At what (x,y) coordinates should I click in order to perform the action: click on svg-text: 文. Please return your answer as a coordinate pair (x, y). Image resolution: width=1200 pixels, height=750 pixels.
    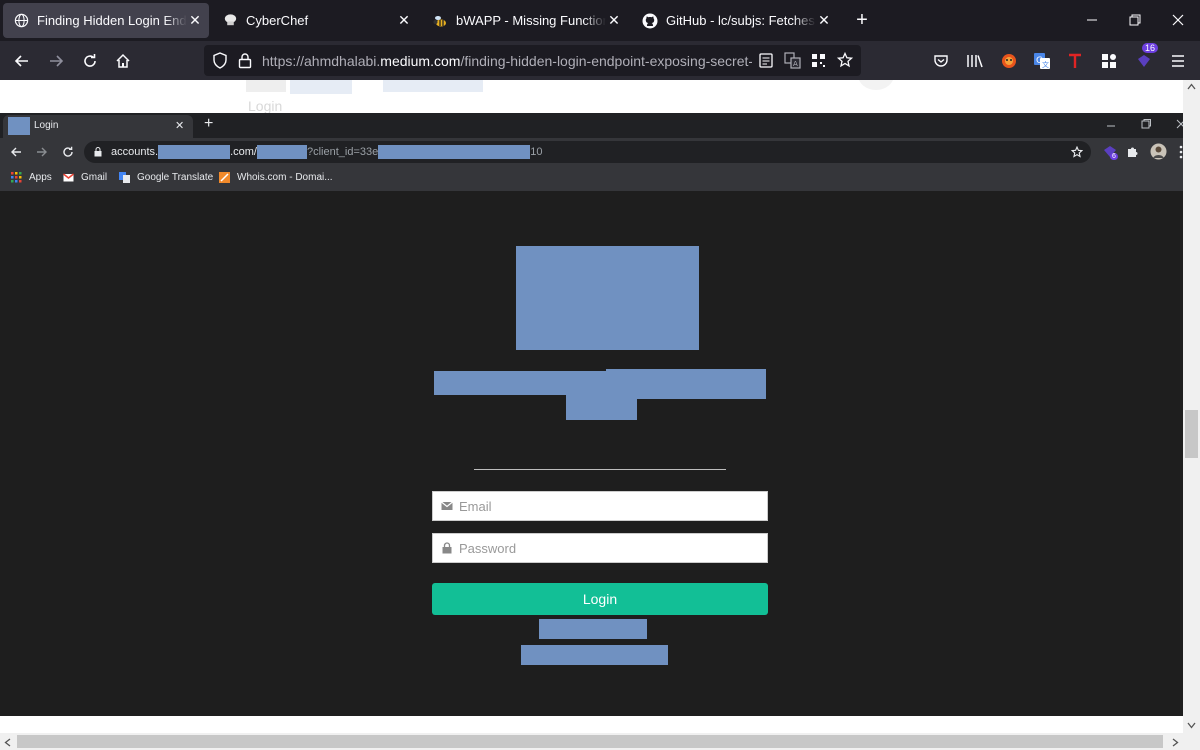
    Looking at the image, I should click on (1045, 64).